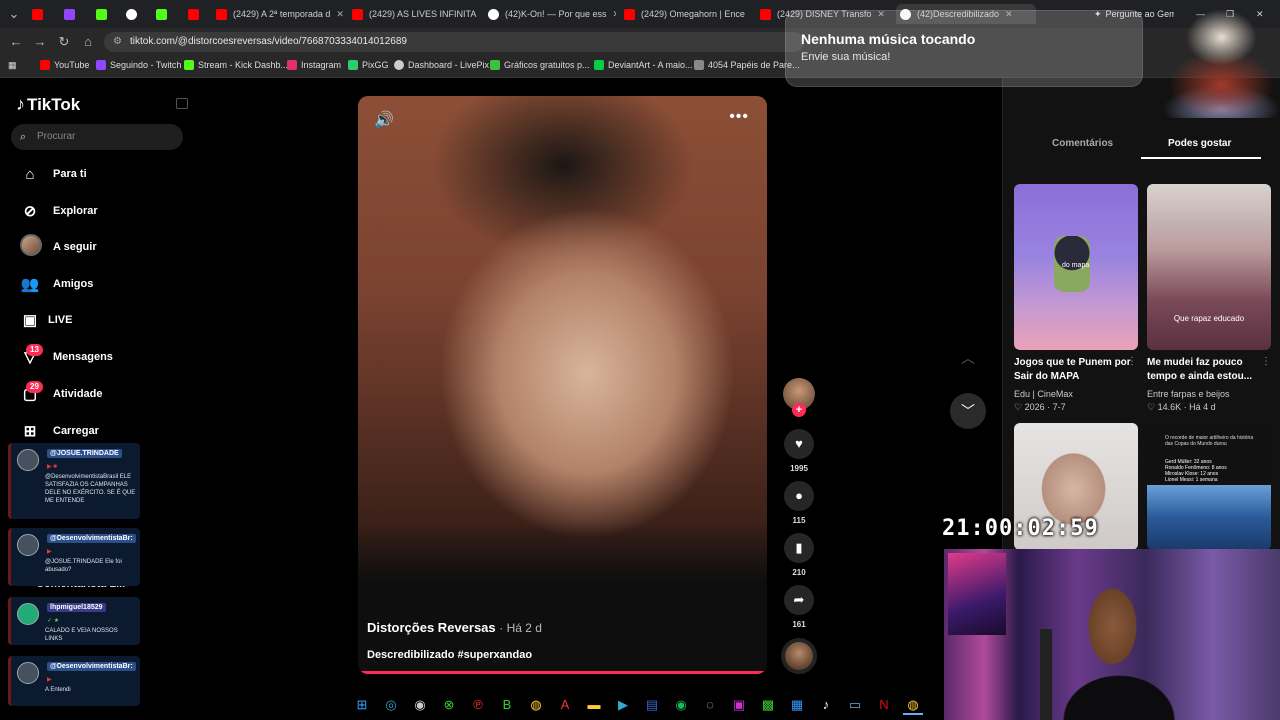 The image size is (1280, 720). Describe the element at coordinates (117, 42) in the screenshot. I see `site-info-icon: ⚙` at that location.